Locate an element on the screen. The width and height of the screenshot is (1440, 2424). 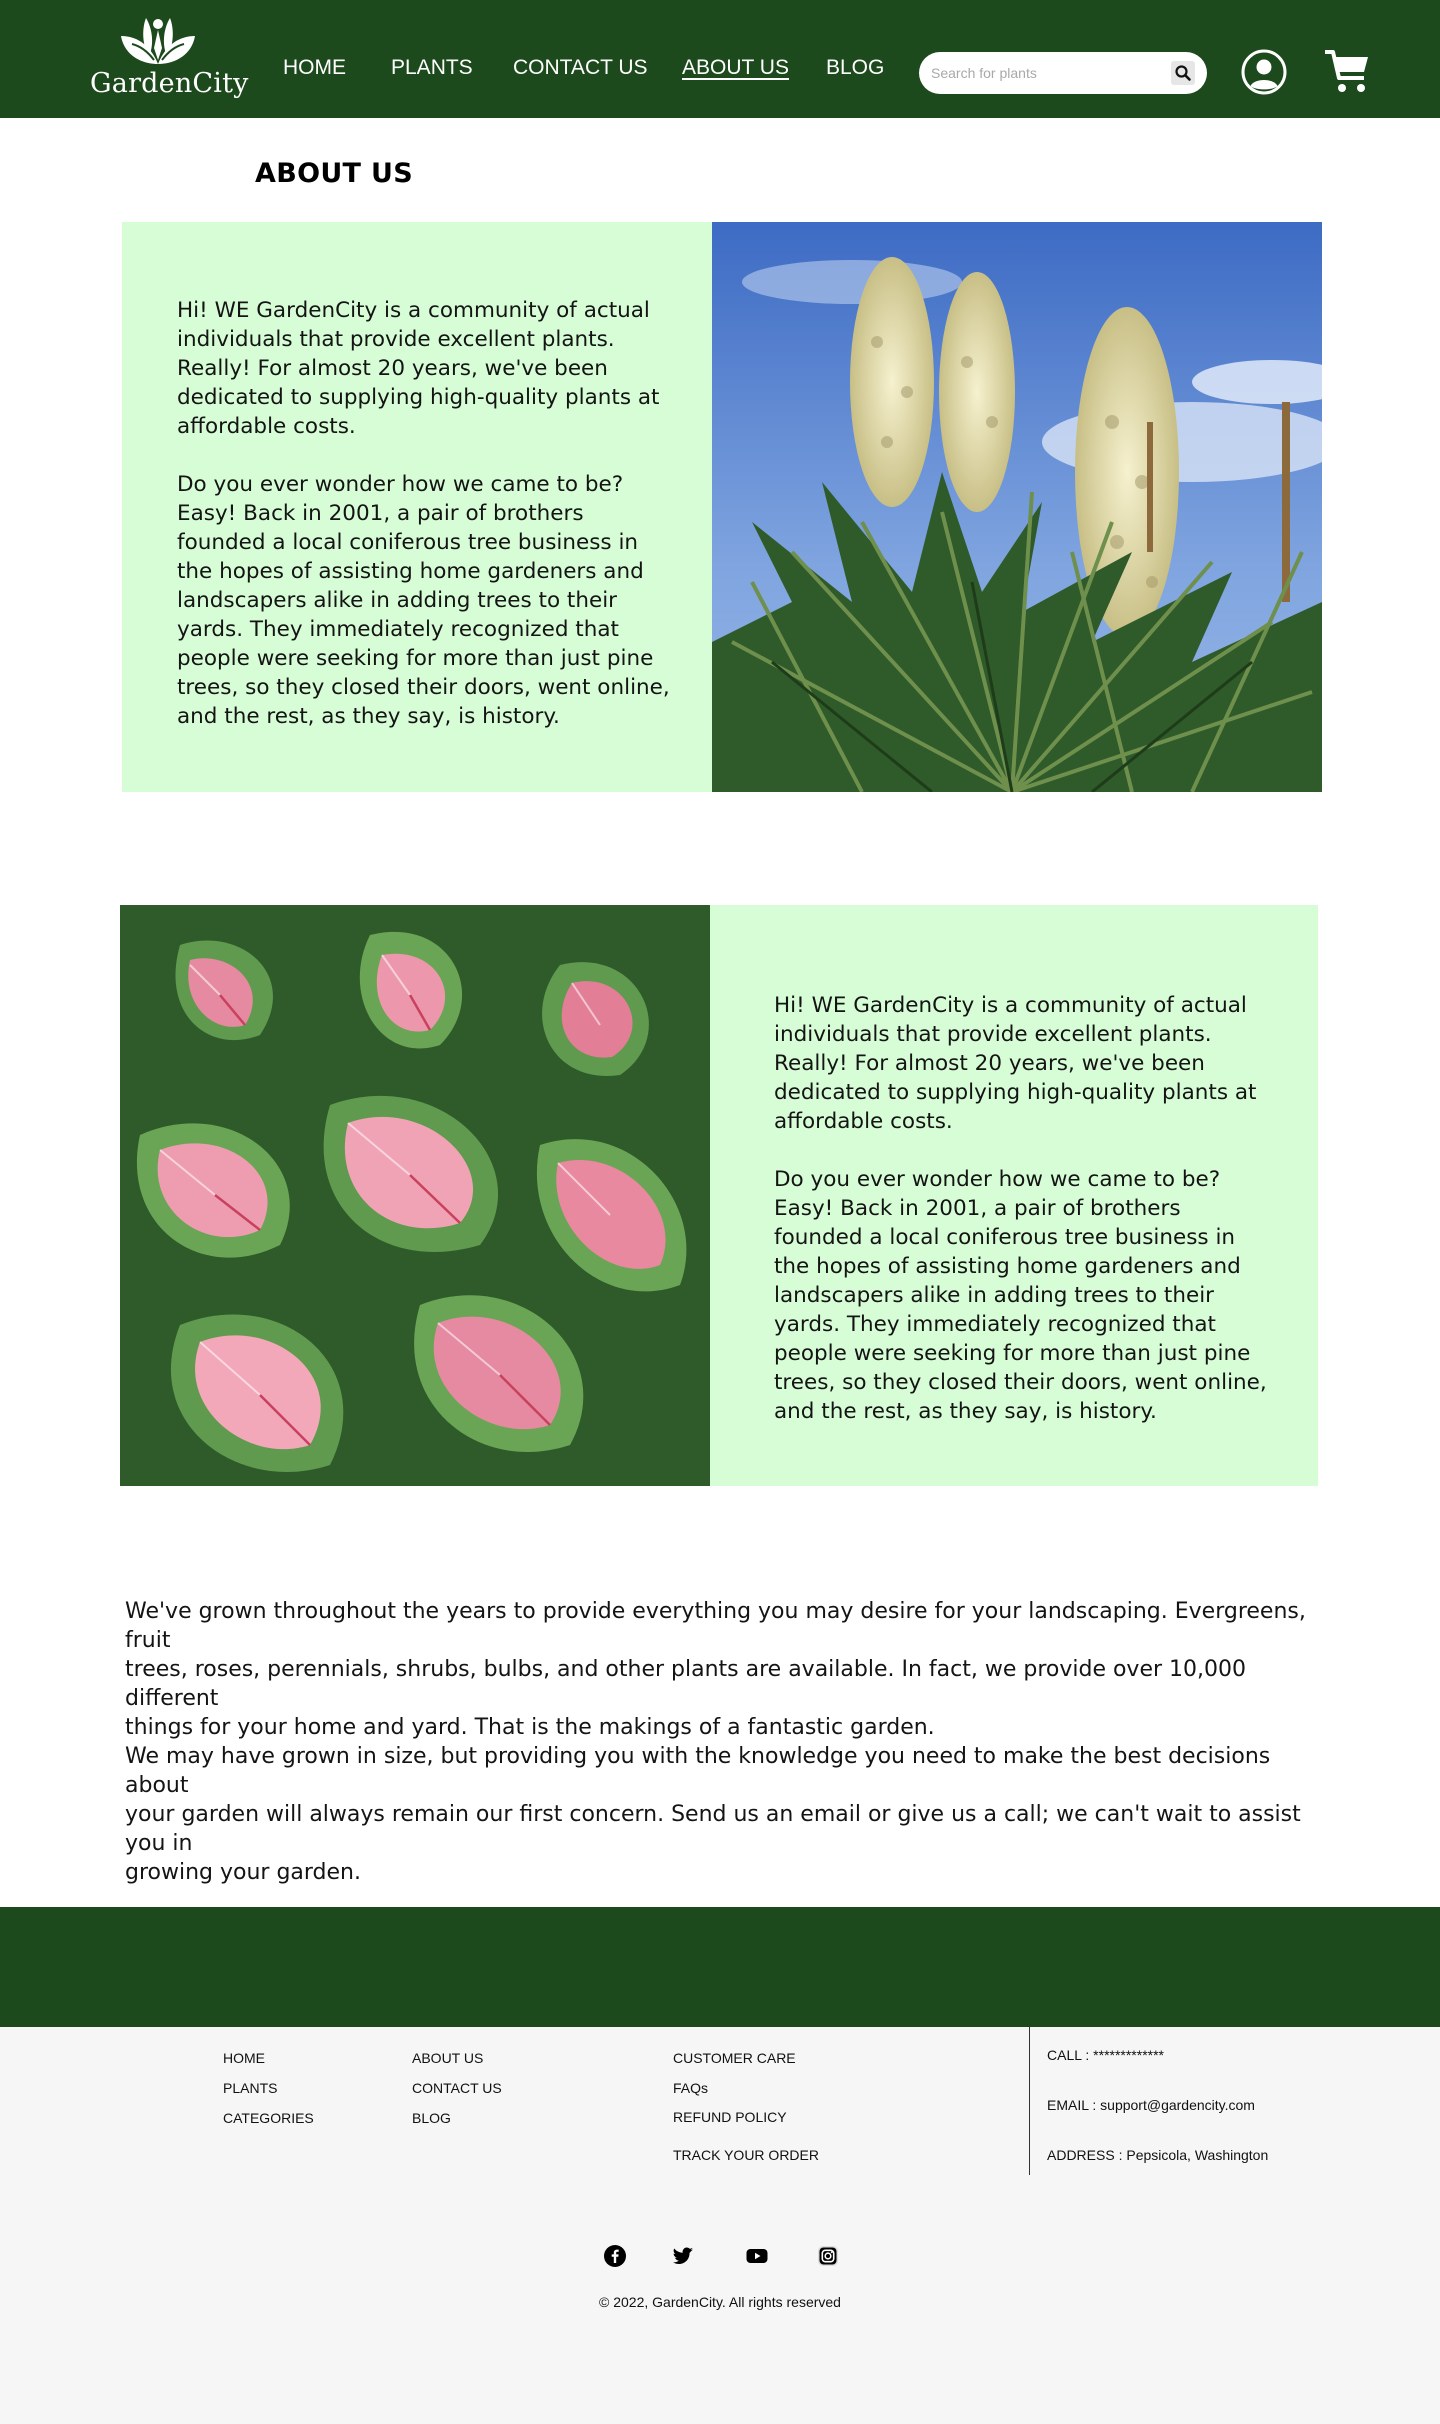
facebook-icon is located at coordinates (615, 2256).